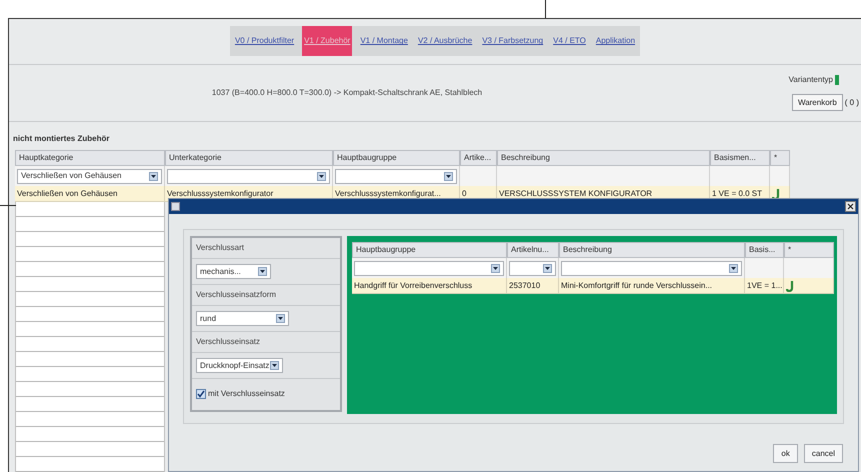  I want to click on filter-label: Verschlusseinsatz, so click(228, 342).